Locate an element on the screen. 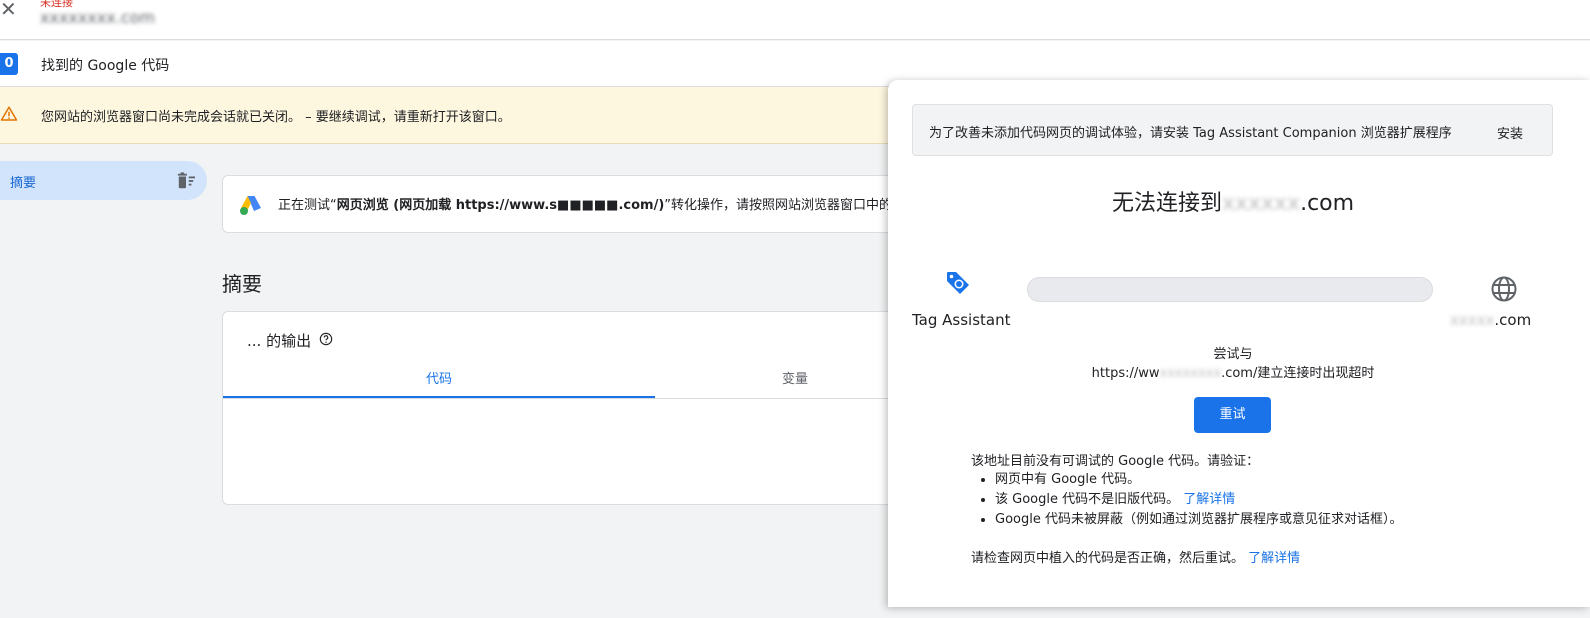  warning-icon is located at coordinates (9, 113).